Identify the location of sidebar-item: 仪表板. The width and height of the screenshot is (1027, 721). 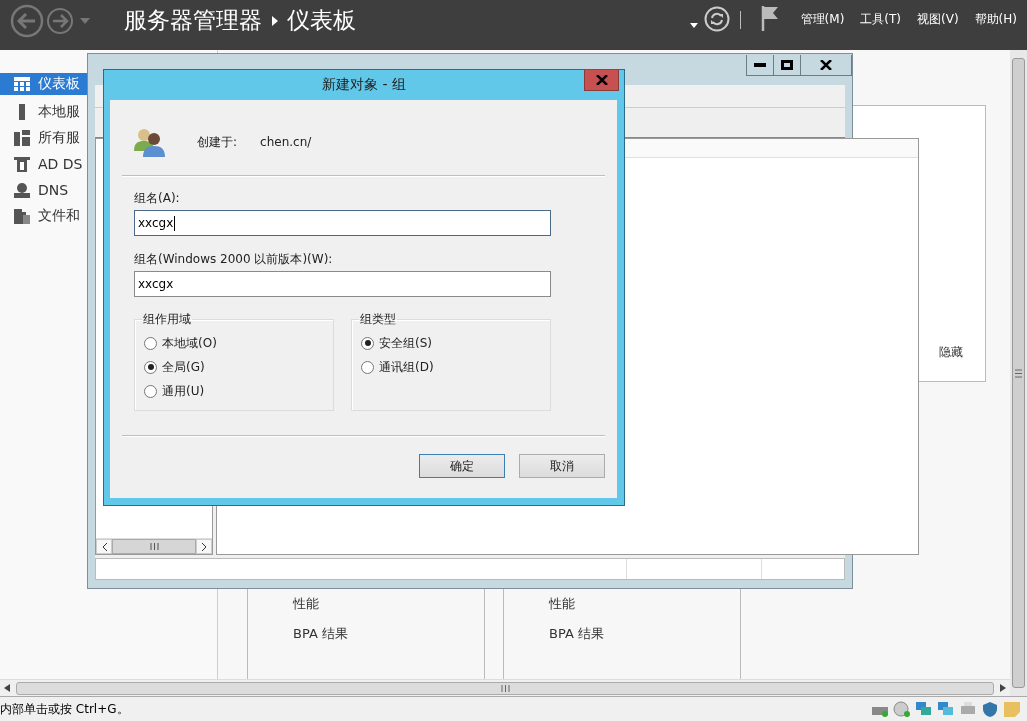
(43, 84).